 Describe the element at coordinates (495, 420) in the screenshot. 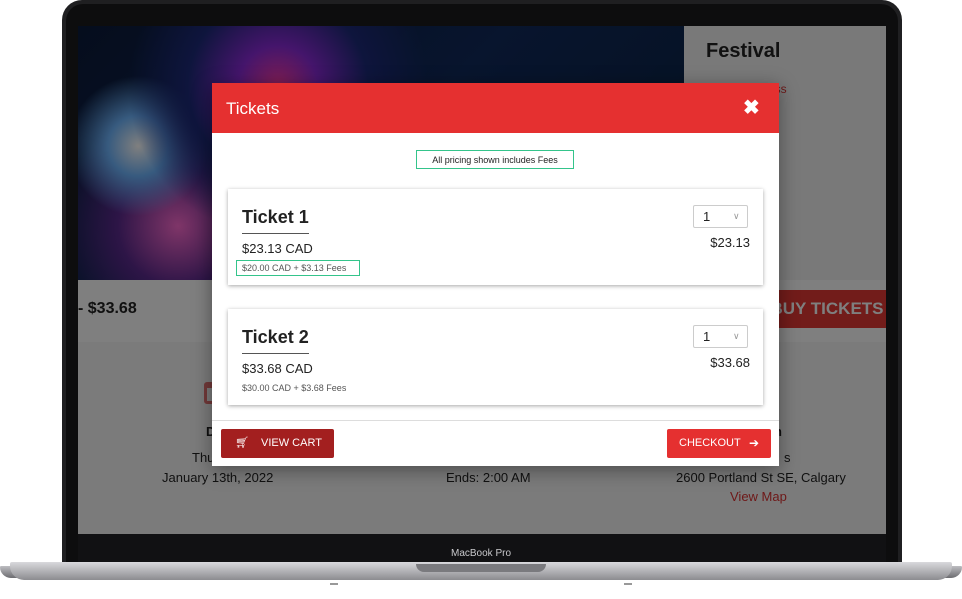

I see `modal-footer-divider` at that location.